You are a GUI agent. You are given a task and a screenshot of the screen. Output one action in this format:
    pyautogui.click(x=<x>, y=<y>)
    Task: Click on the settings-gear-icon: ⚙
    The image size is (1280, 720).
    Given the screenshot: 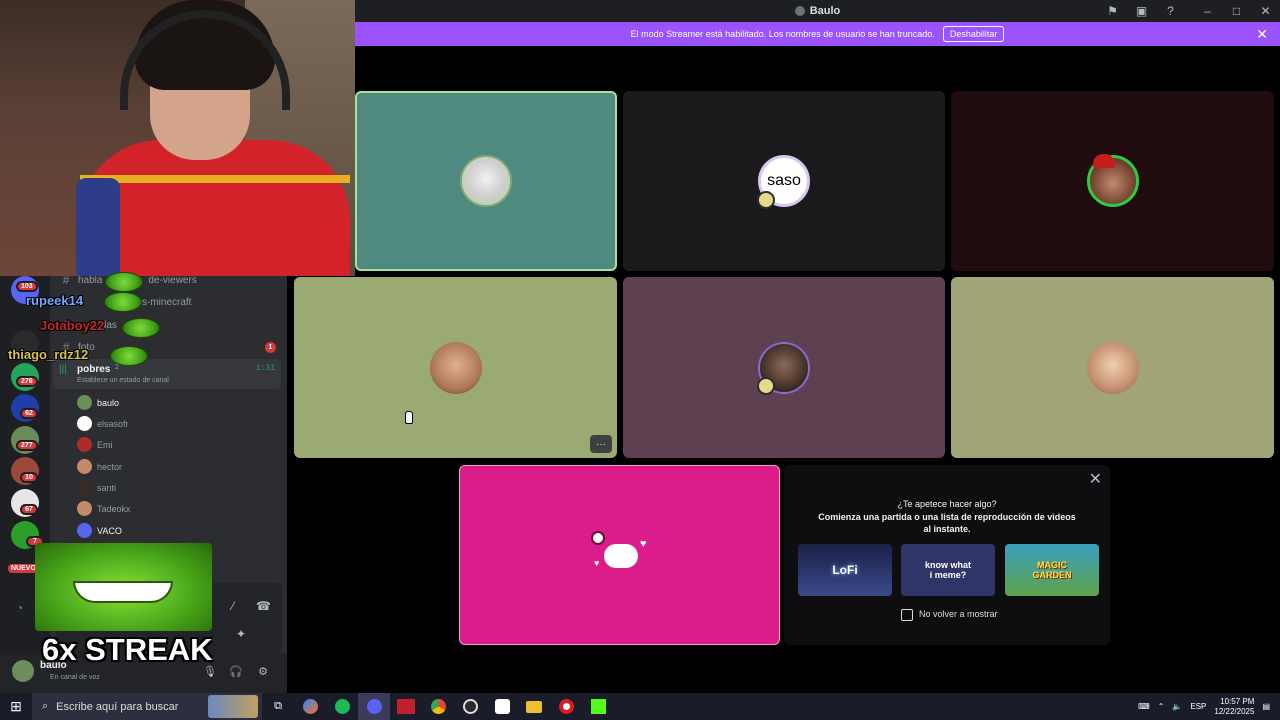 What is the action you would take?
    pyautogui.click(x=263, y=671)
    